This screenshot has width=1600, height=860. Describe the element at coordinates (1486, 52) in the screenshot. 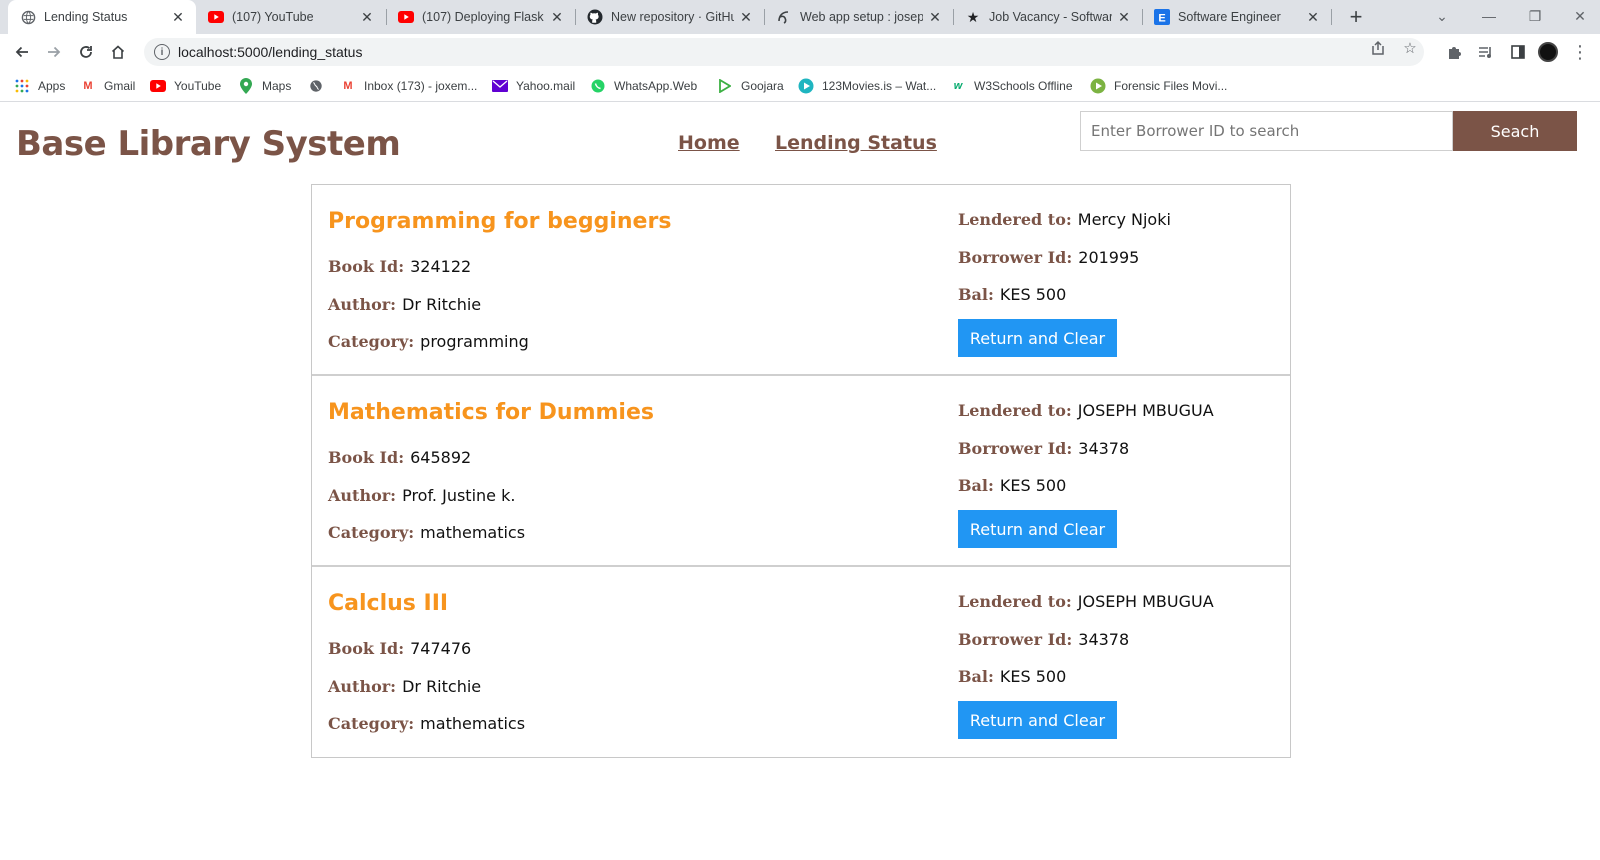

I see `reading-list-icon` at that location.